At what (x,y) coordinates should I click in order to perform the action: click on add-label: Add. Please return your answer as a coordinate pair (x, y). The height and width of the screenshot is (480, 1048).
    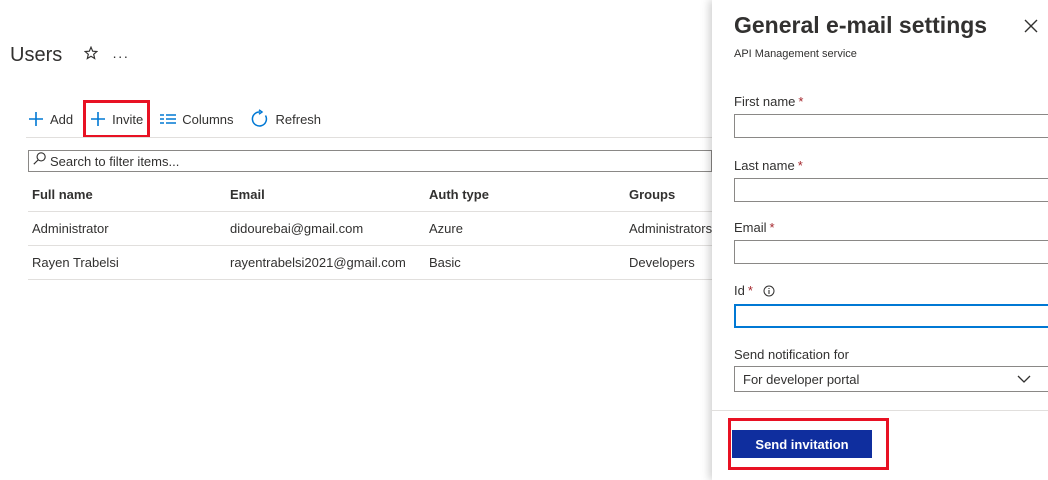
    Looking at the image, I should click on (62, 119).